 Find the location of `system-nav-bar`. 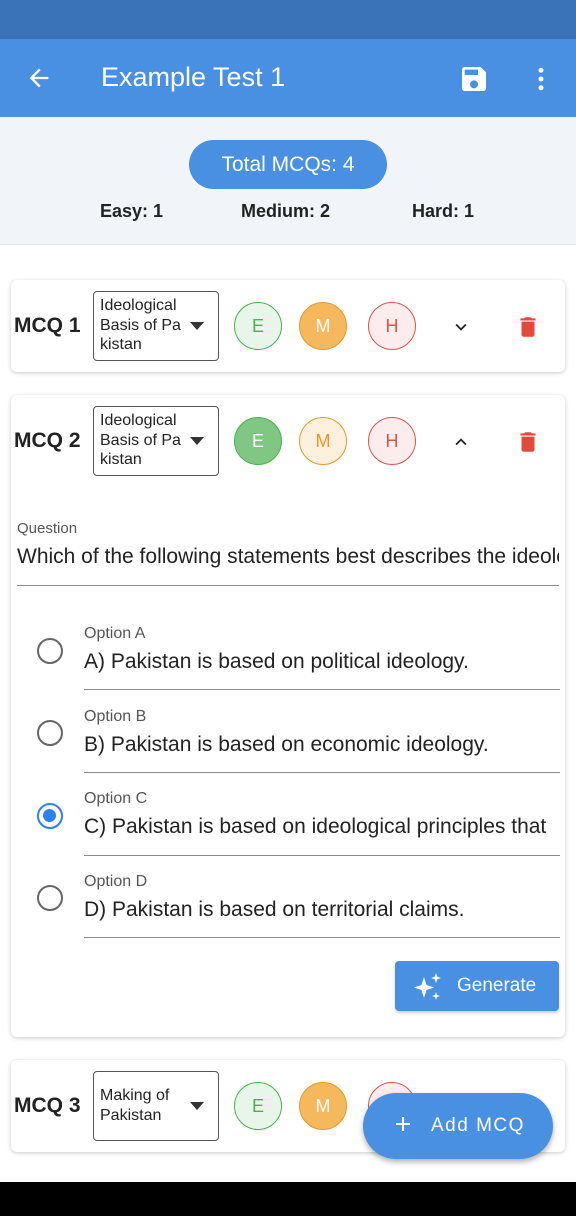

system-nav-bar is located at coordinates (288, 1199).